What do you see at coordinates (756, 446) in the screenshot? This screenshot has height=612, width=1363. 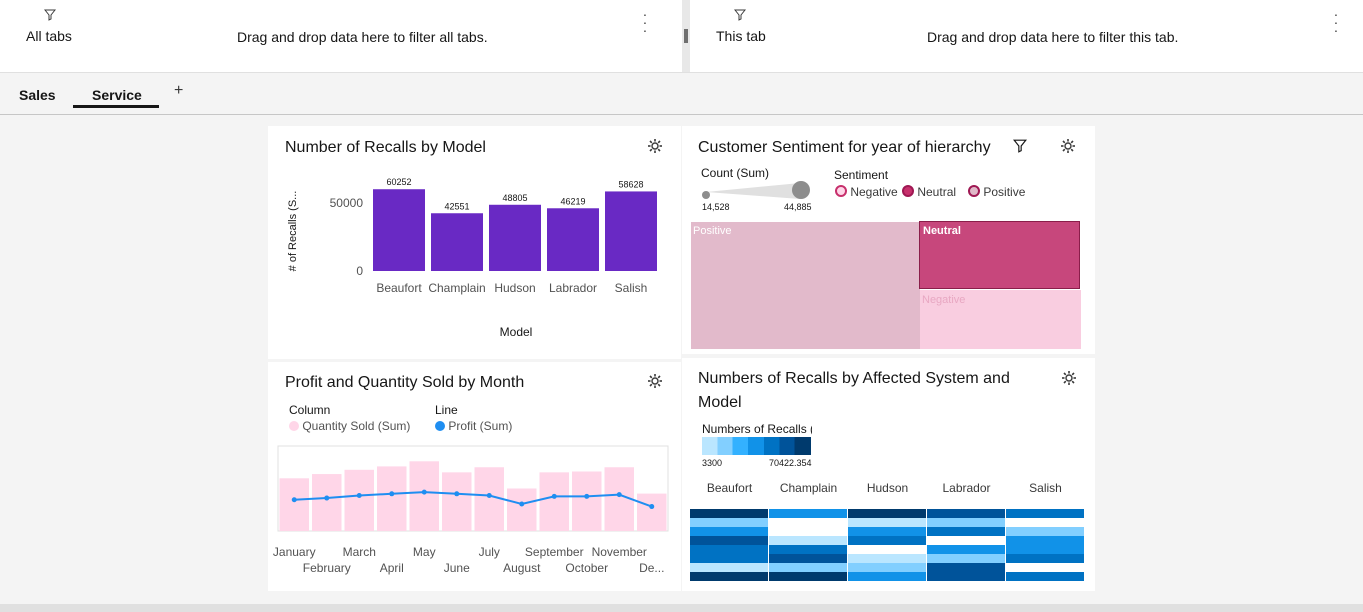 I see `heatmap-legend-ramp` at bounding box center [756, 446].